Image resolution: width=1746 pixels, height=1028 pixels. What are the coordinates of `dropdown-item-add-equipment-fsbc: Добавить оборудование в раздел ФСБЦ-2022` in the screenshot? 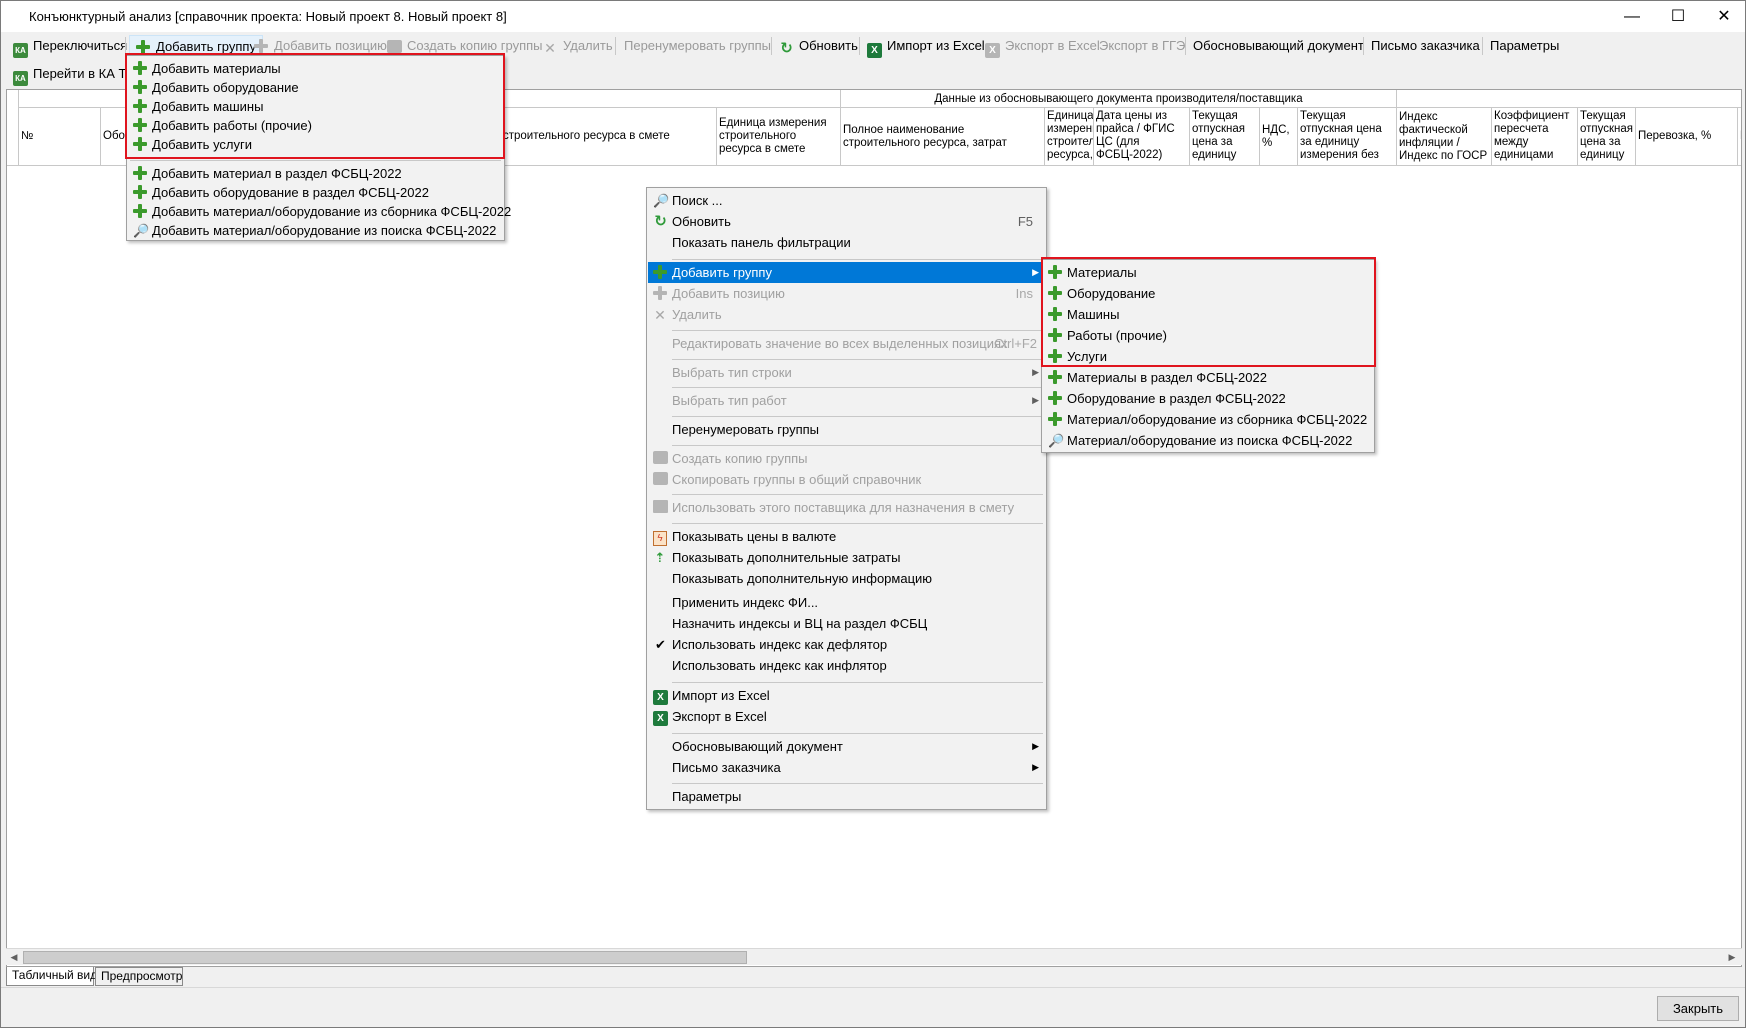 It's located at (315, 192).